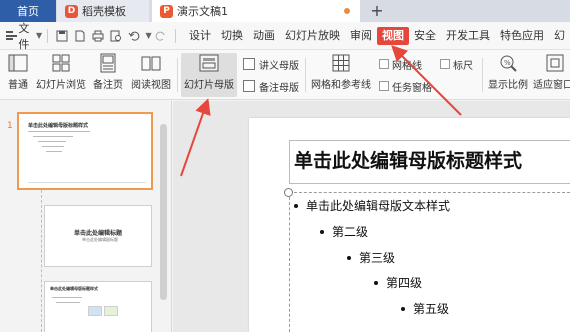 The height and width of the screenshot is (332, 570). What do you see at coordinates (61, 85) in the screenshot?
I see `slide-browse-label: 幻灯片浏览` at bounding box center [61, 85].